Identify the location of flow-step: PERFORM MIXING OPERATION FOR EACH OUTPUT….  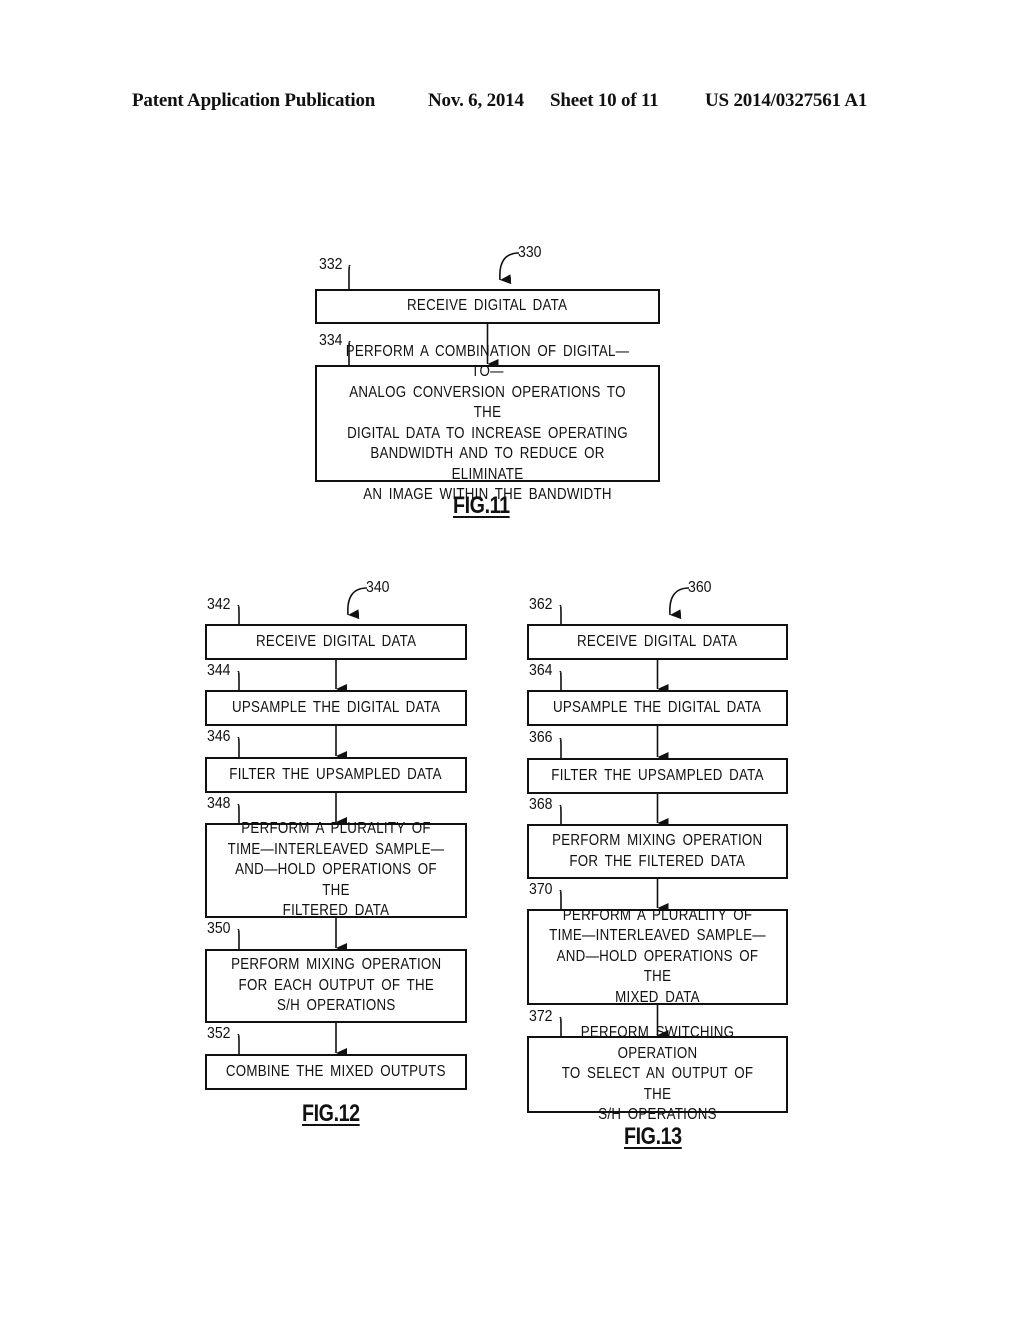
(336, 986).